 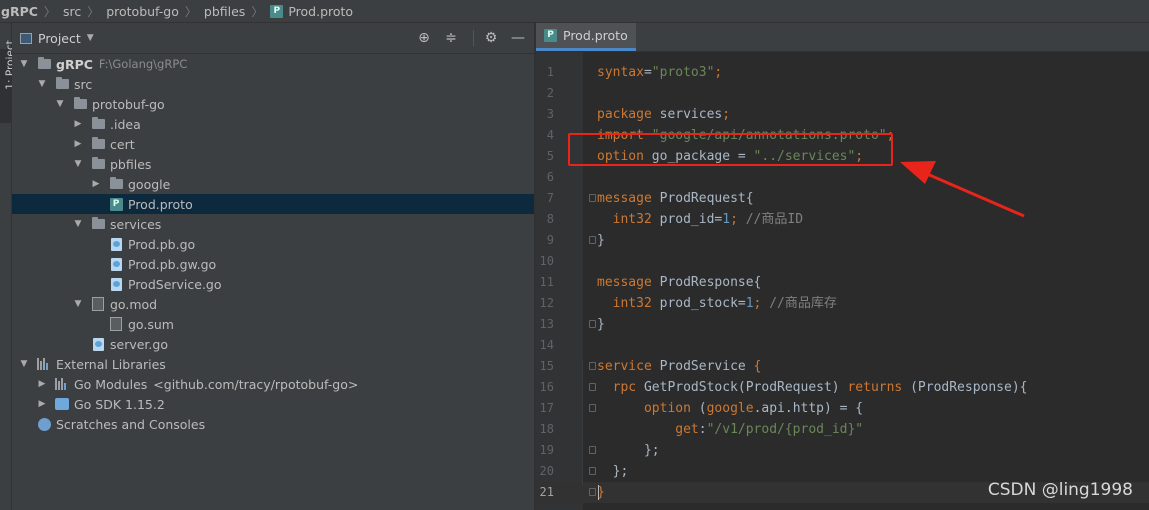 What do you see at coordinates (1060, 490) in the screenshot?
I see `watermark: CSDN @ling1998` at bounding box center [1060, 490].